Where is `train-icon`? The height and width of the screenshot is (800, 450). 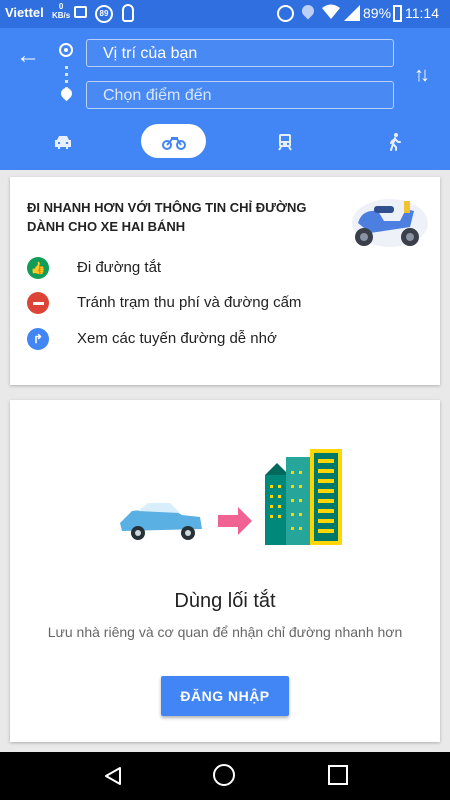
train-icon is located at coordinates (285, 142).